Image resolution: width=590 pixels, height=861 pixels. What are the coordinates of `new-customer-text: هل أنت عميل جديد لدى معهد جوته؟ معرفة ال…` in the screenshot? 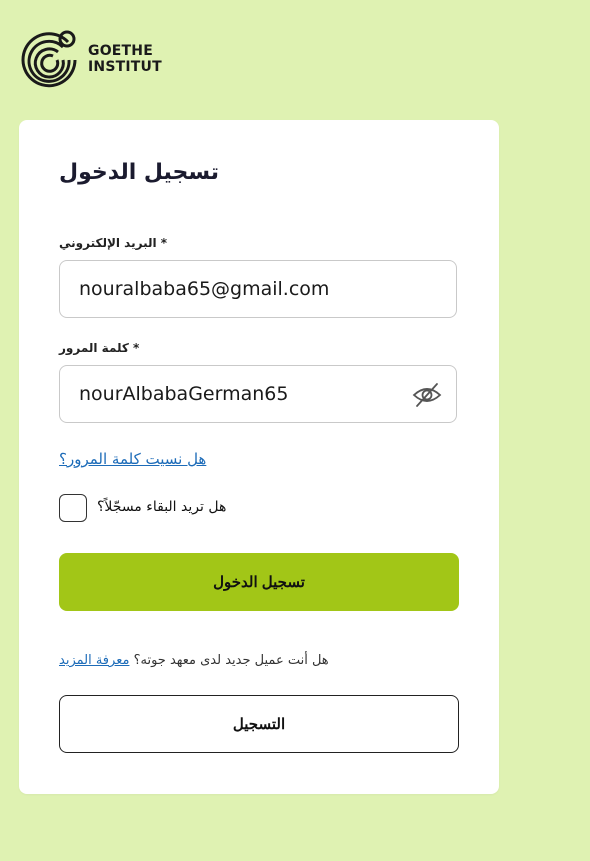 It's located at (259, 660).